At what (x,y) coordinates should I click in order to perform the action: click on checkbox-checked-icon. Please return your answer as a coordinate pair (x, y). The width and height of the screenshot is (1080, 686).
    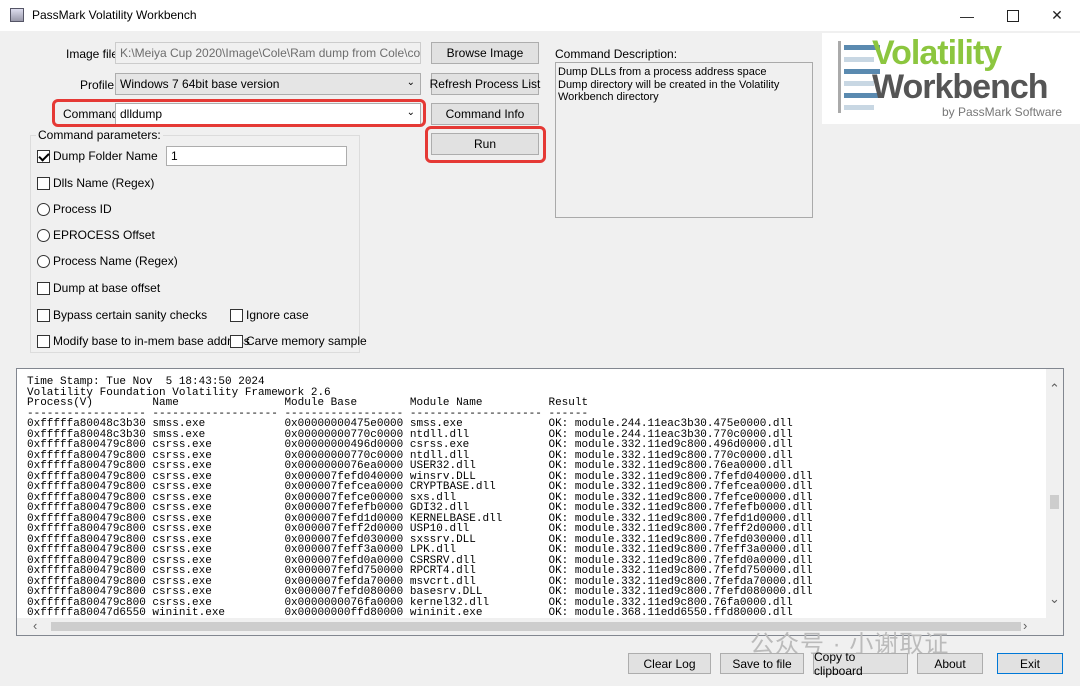
    Looking at the image, I should click on (43, 156).